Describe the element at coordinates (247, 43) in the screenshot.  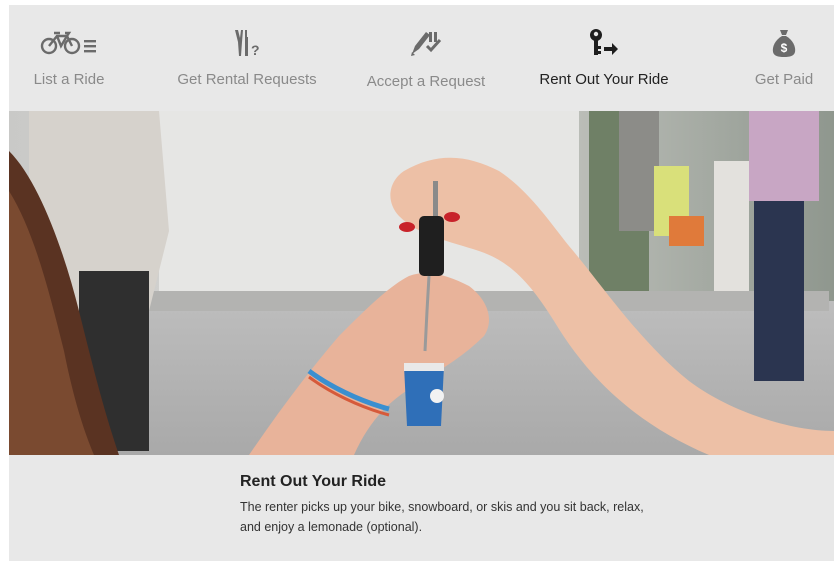
I see `tools-question-icon: ?` at that location.